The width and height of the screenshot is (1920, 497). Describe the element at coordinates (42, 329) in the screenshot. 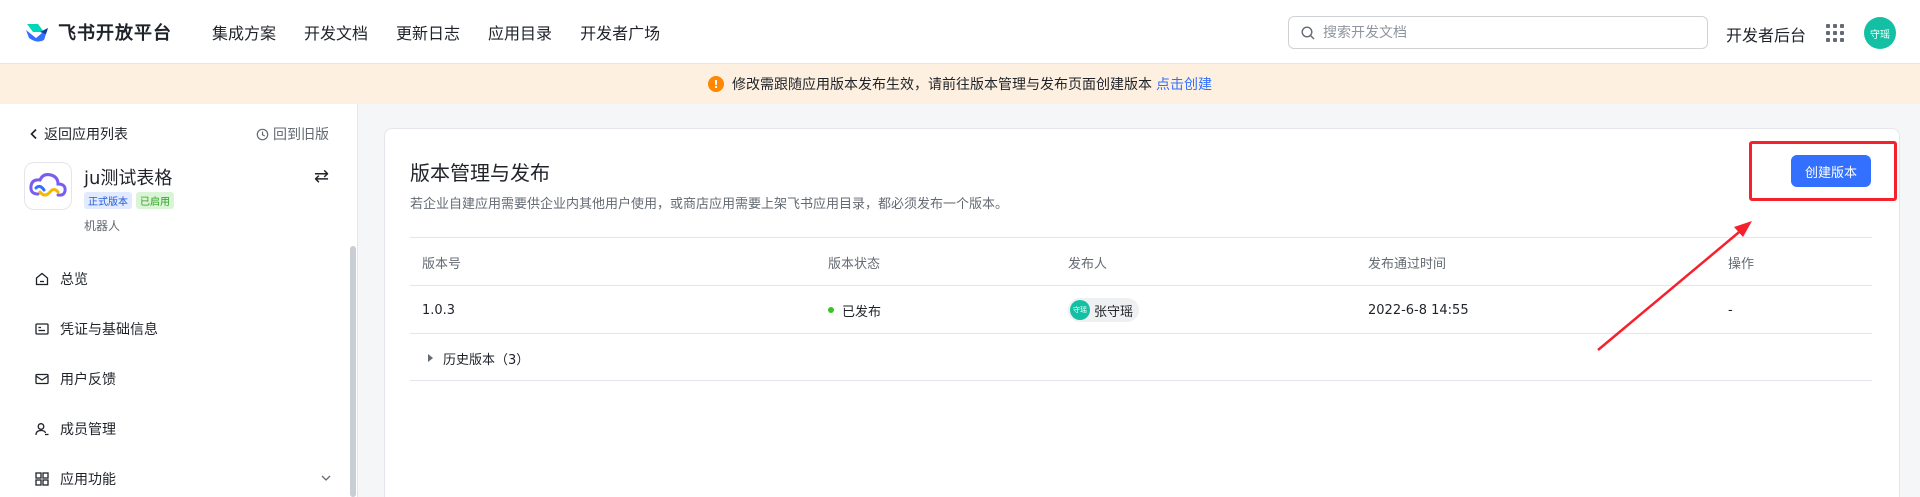

I see `credential-icon` at that location.